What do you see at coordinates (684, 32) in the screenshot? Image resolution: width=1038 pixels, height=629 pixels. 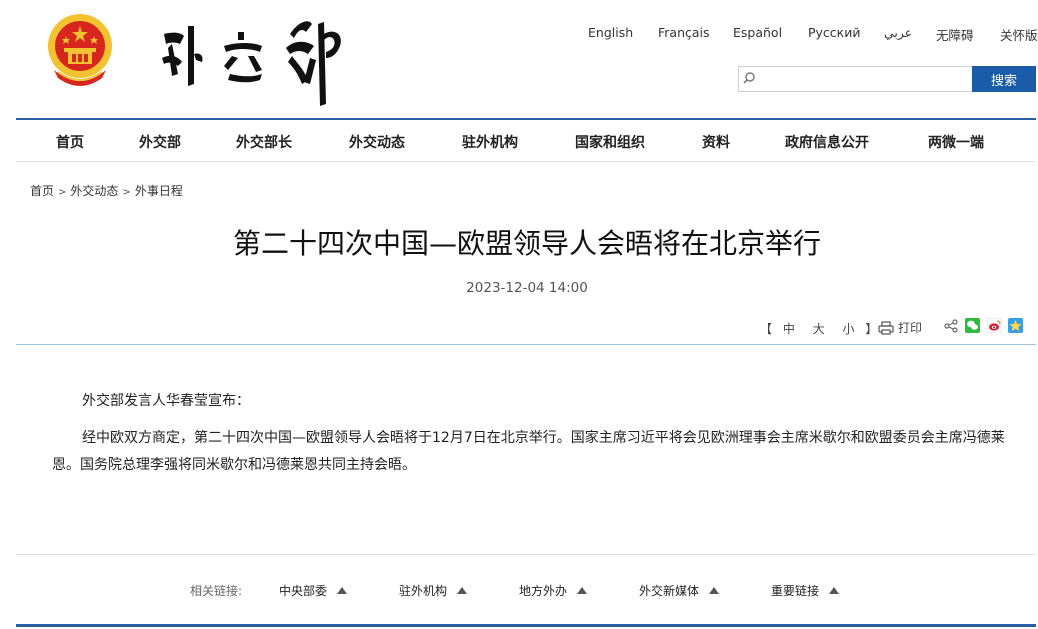 I see `lang-french-link: Français` at bounding box center [684, 32].